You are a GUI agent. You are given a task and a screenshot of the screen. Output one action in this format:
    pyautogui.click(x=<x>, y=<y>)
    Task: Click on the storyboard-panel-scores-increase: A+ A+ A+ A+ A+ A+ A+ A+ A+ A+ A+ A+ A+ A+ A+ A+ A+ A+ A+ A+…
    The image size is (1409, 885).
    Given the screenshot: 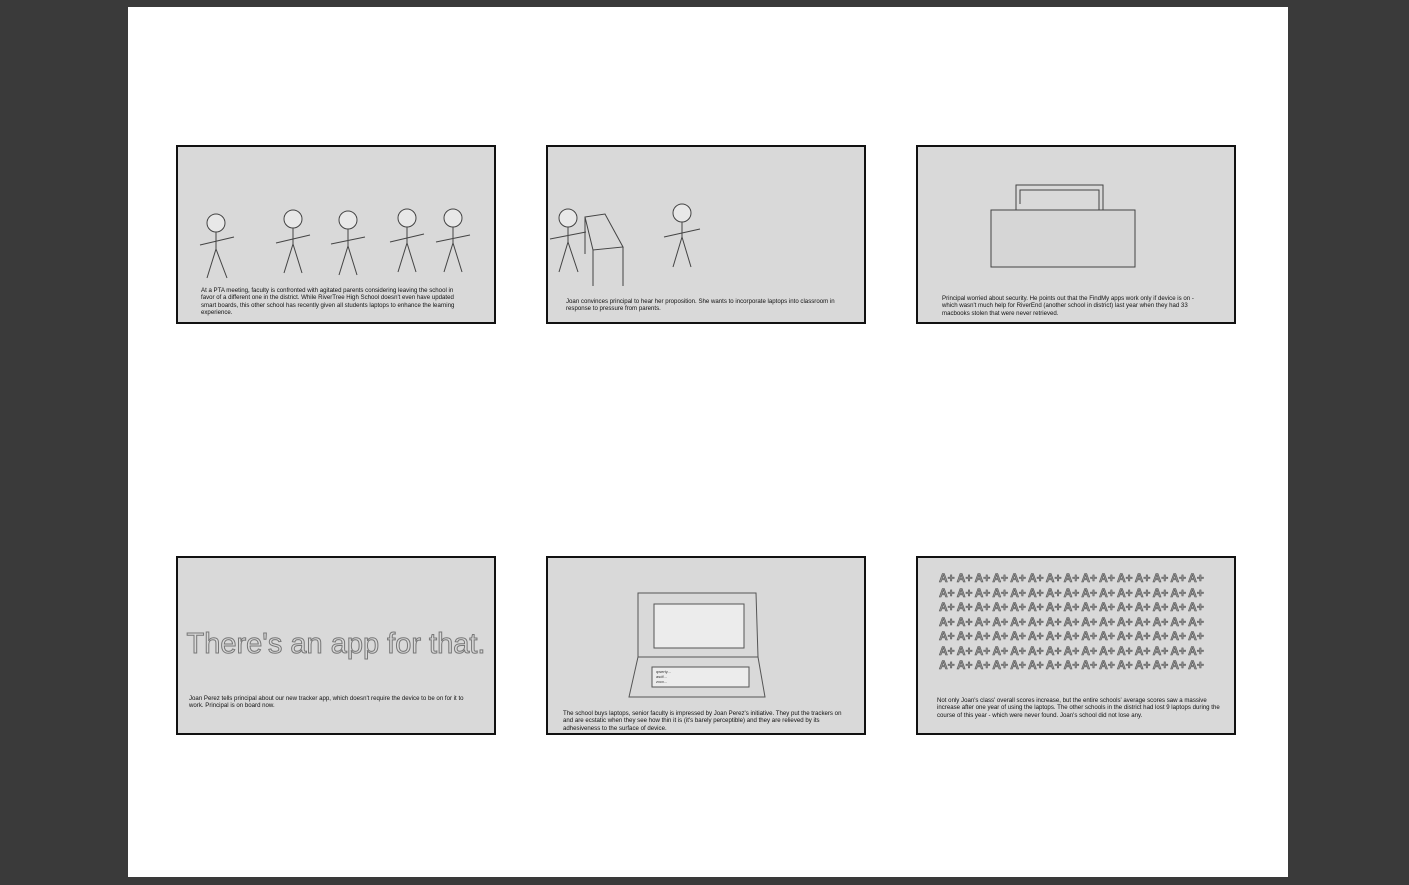 What is the action you would take?
    pyautogui.click(x=1076, y=645)
    